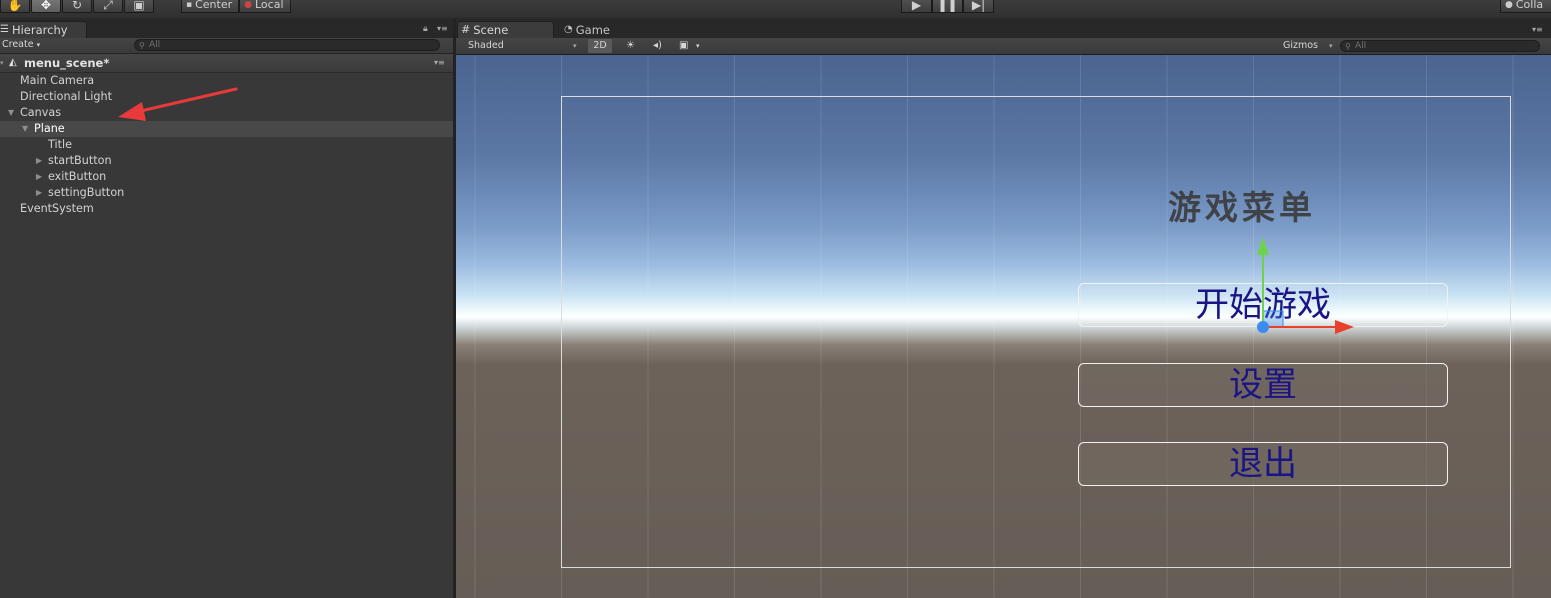 The height and width of the screenshot is (598, 1551). I want to click on effects-icon: ▣, so click(683, 46).